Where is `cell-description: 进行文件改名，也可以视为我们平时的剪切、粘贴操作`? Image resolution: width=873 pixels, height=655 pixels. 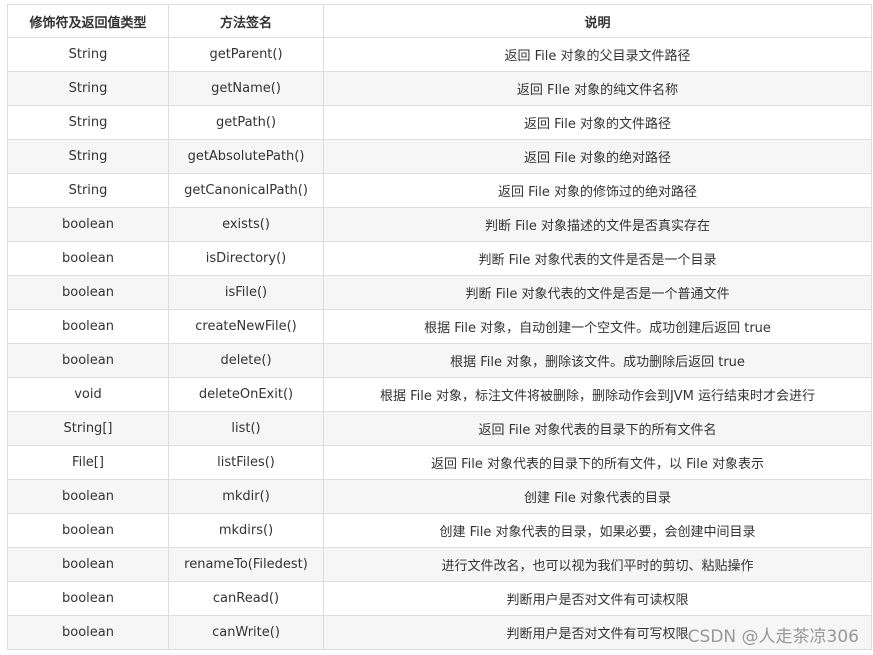 cell-description: 进行文件改名，也可以视为我们平时的剪切、粘贴操作 is located at coordinates (597, 564).